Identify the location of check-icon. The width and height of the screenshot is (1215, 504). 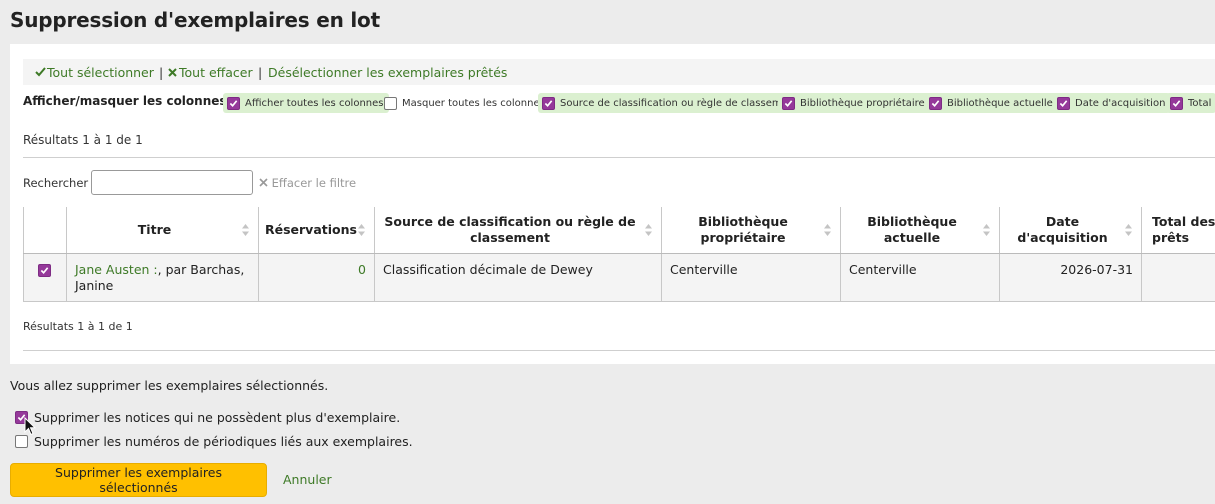
(41, 72).